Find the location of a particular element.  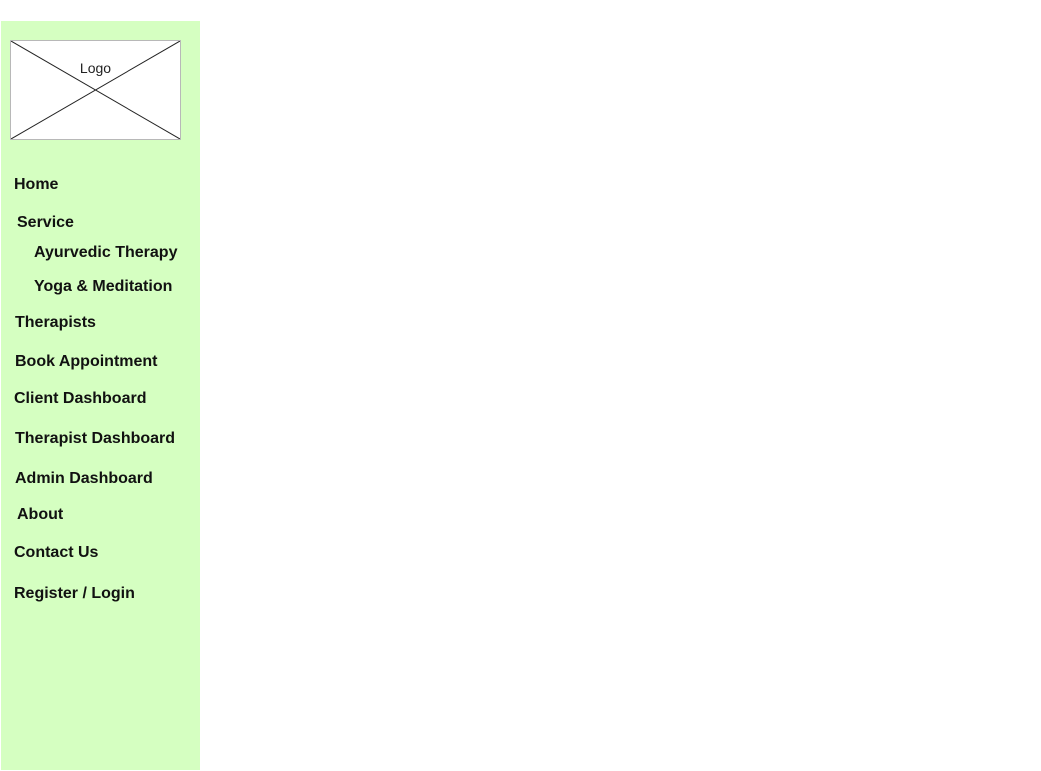

nav-service-ayurvedic-therapy: Ayurvedic Therapy is located at coordinates (105, 253).